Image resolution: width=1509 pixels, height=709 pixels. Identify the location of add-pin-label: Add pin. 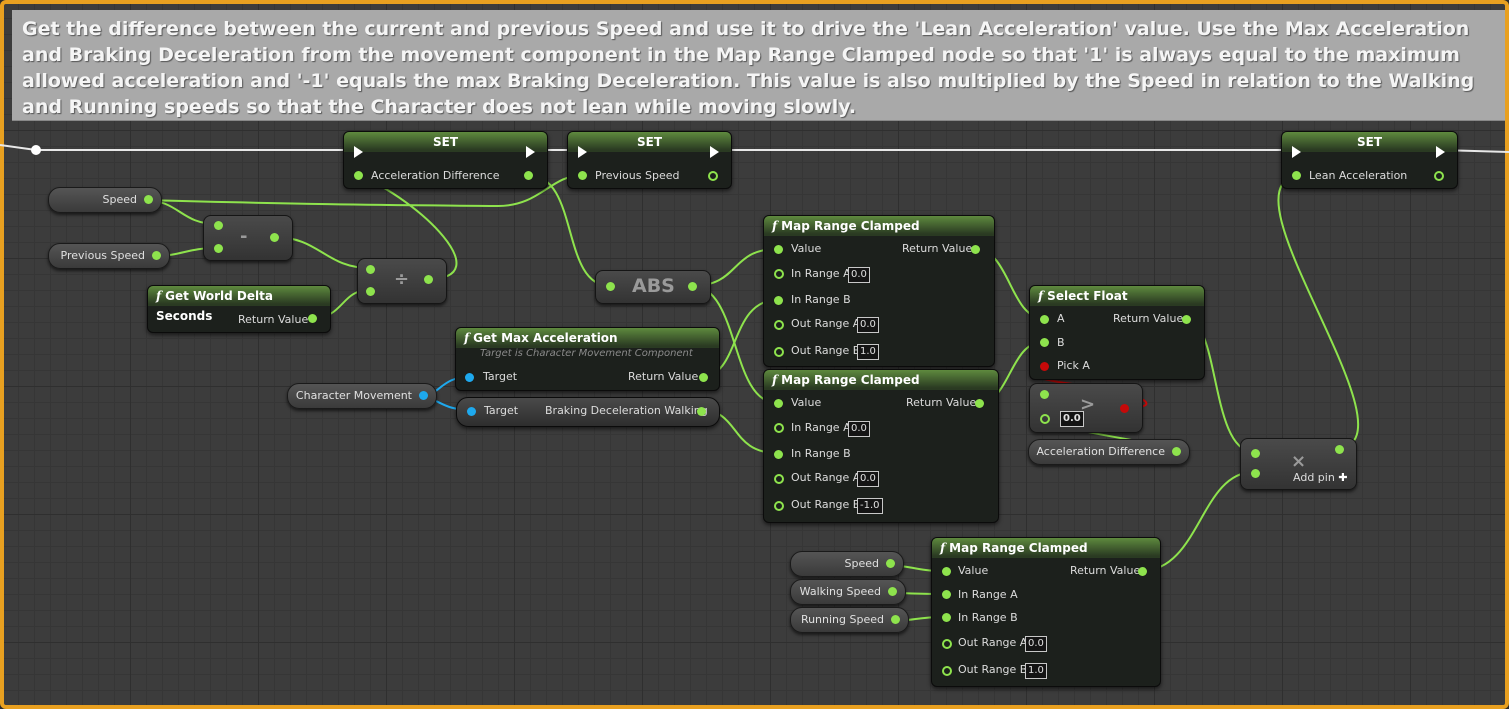
(1314, 477).